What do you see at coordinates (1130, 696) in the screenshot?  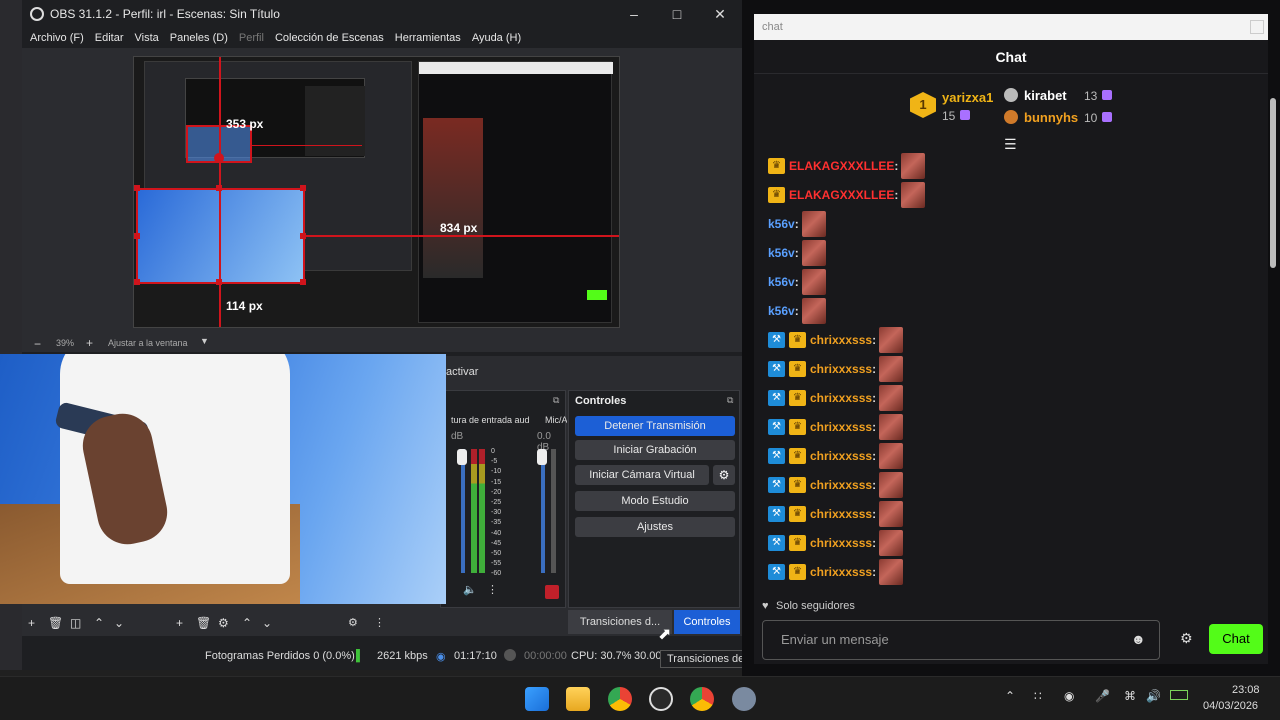 I see `wifi-icon: ⌘` at bounding box center [1130, 696].